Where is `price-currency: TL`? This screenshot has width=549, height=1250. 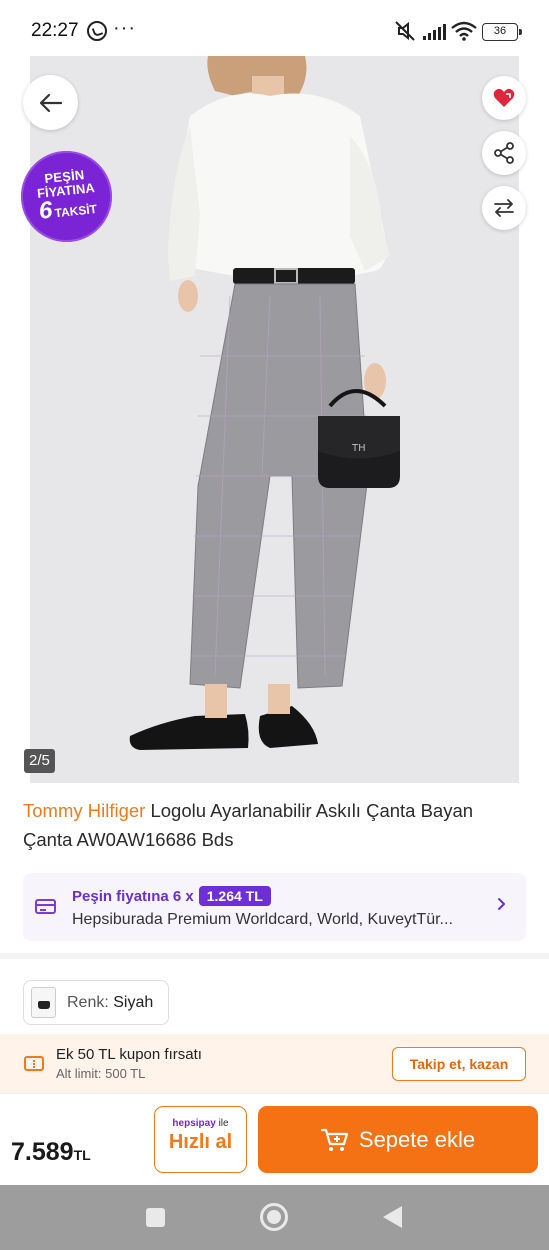 price-currency: TL is located at coordinates (82, 1155).